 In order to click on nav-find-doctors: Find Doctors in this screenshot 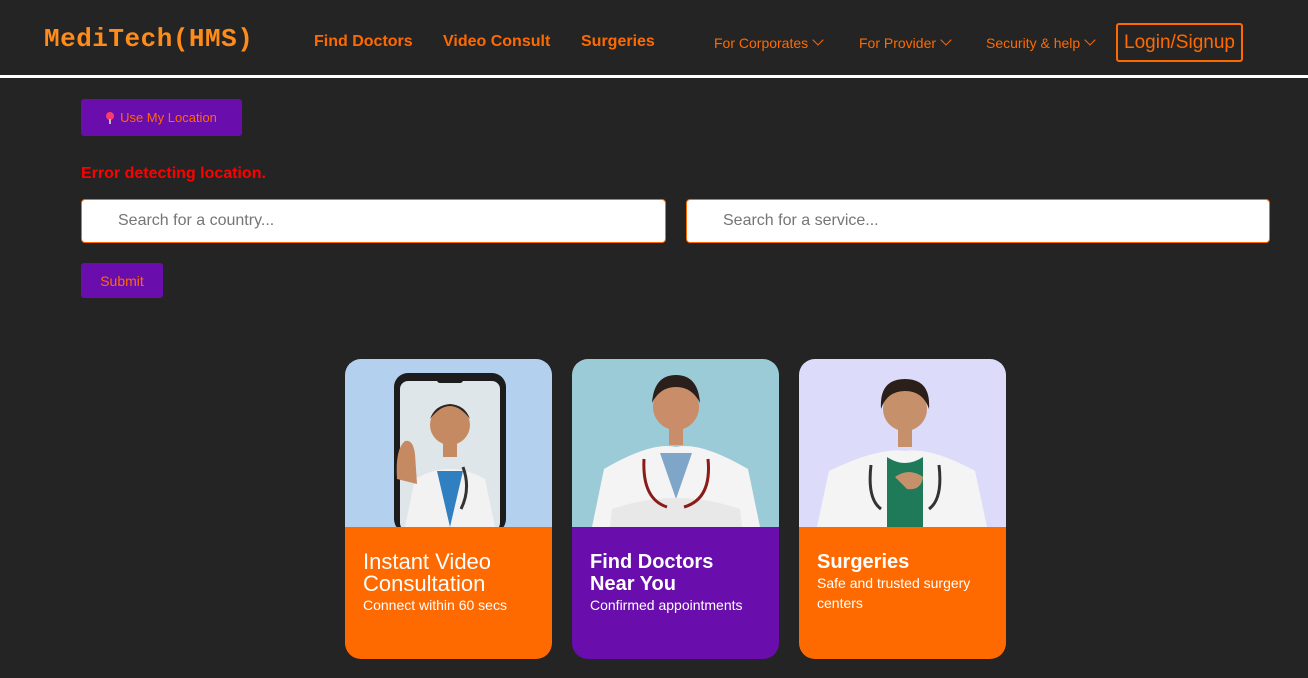, I will do `click(363, 42)`.